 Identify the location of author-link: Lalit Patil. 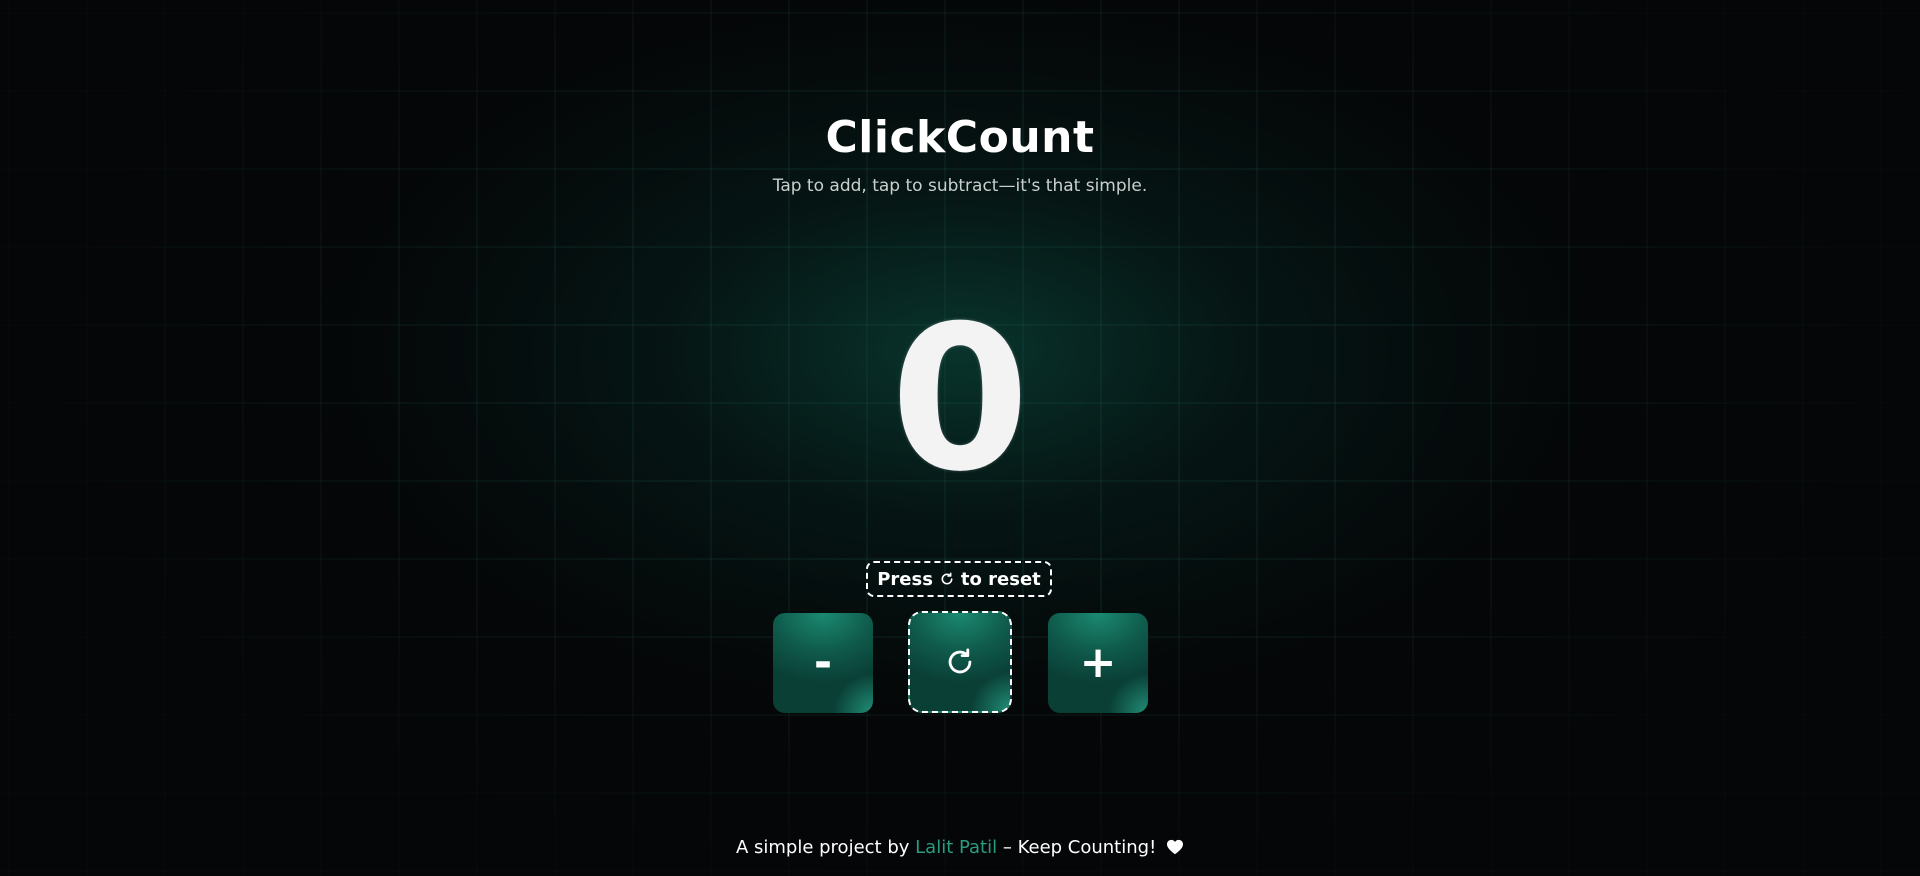
(956, 847).